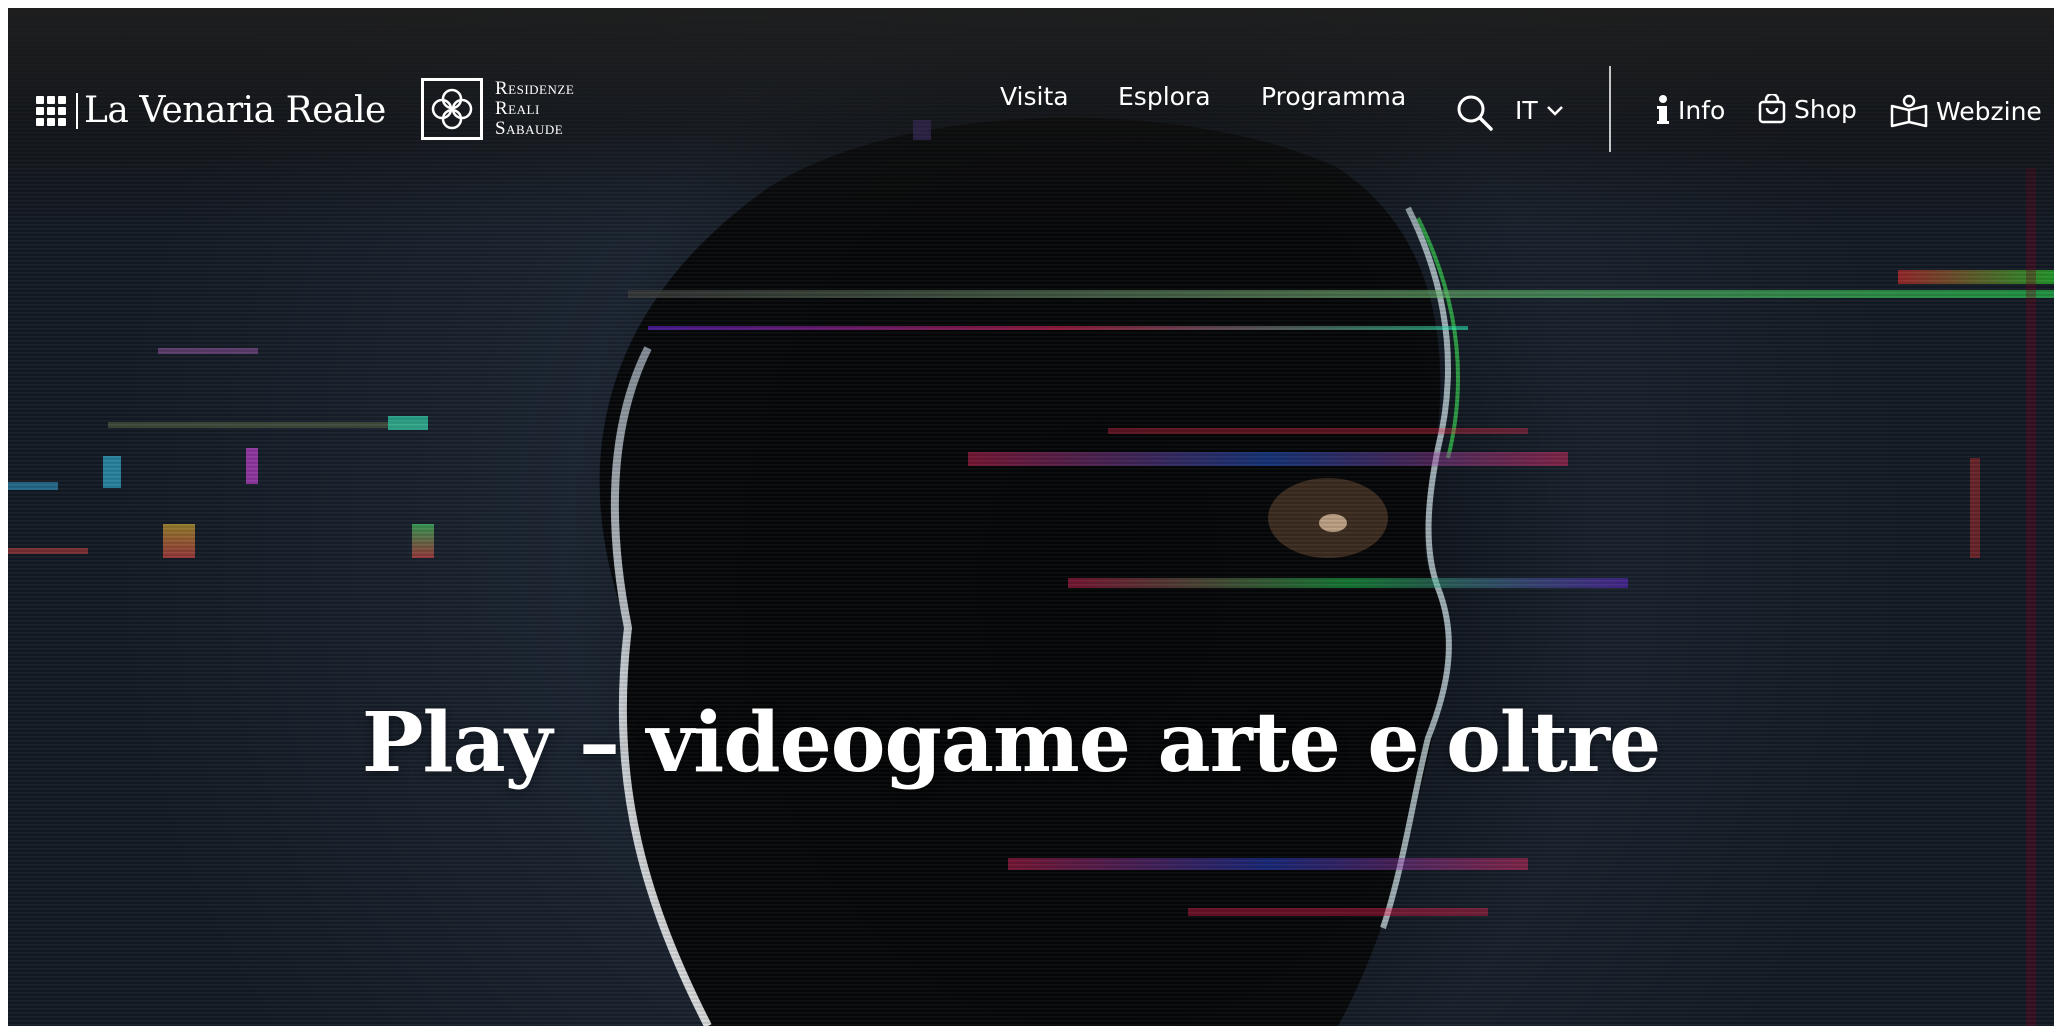 The height and width of the screenshot is (1026, 2054). Describe the element at coordinates (1772, 109) in the screenshot. I see `shopping-bag-icon` at that location.